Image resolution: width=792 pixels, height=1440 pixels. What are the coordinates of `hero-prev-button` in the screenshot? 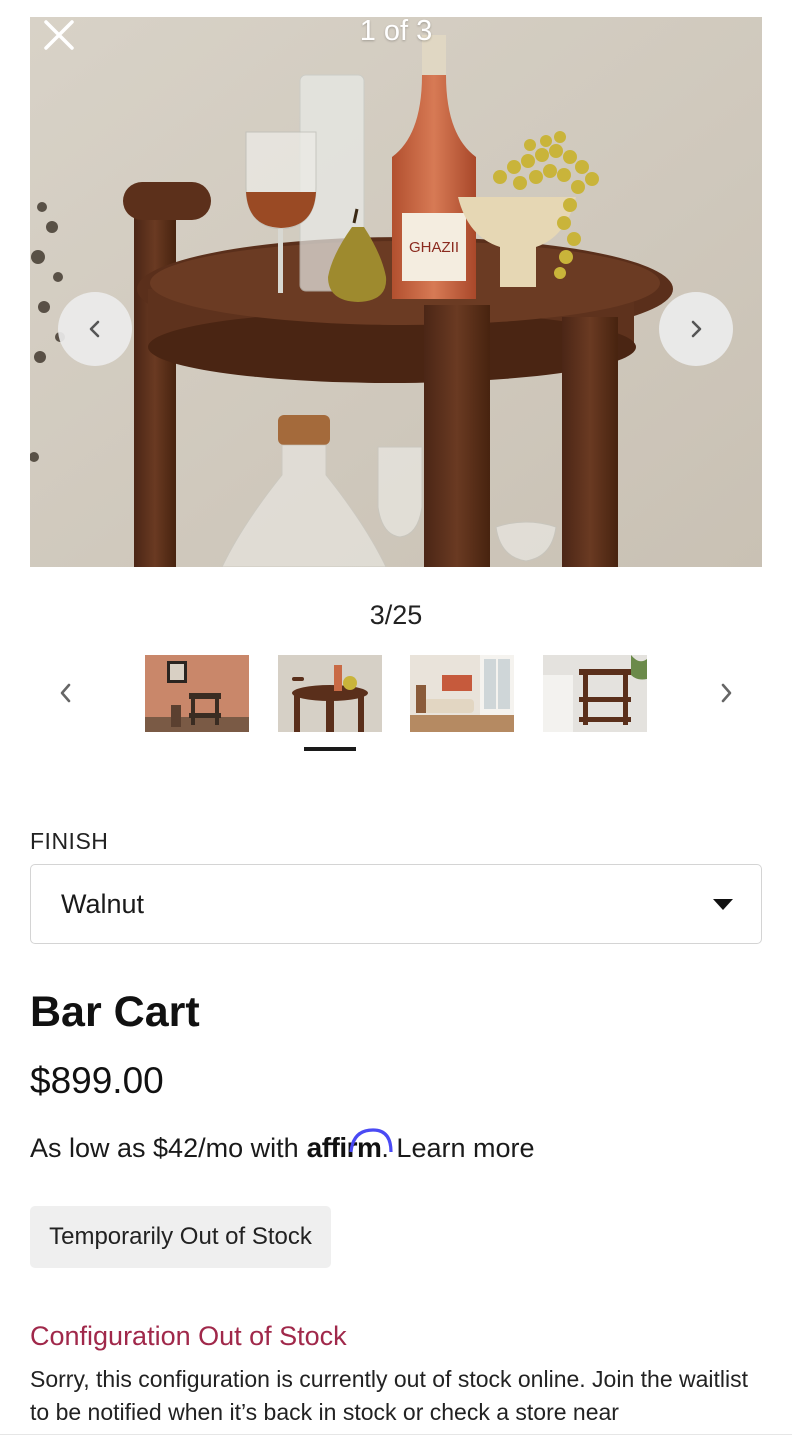 It's located at (95, 329).